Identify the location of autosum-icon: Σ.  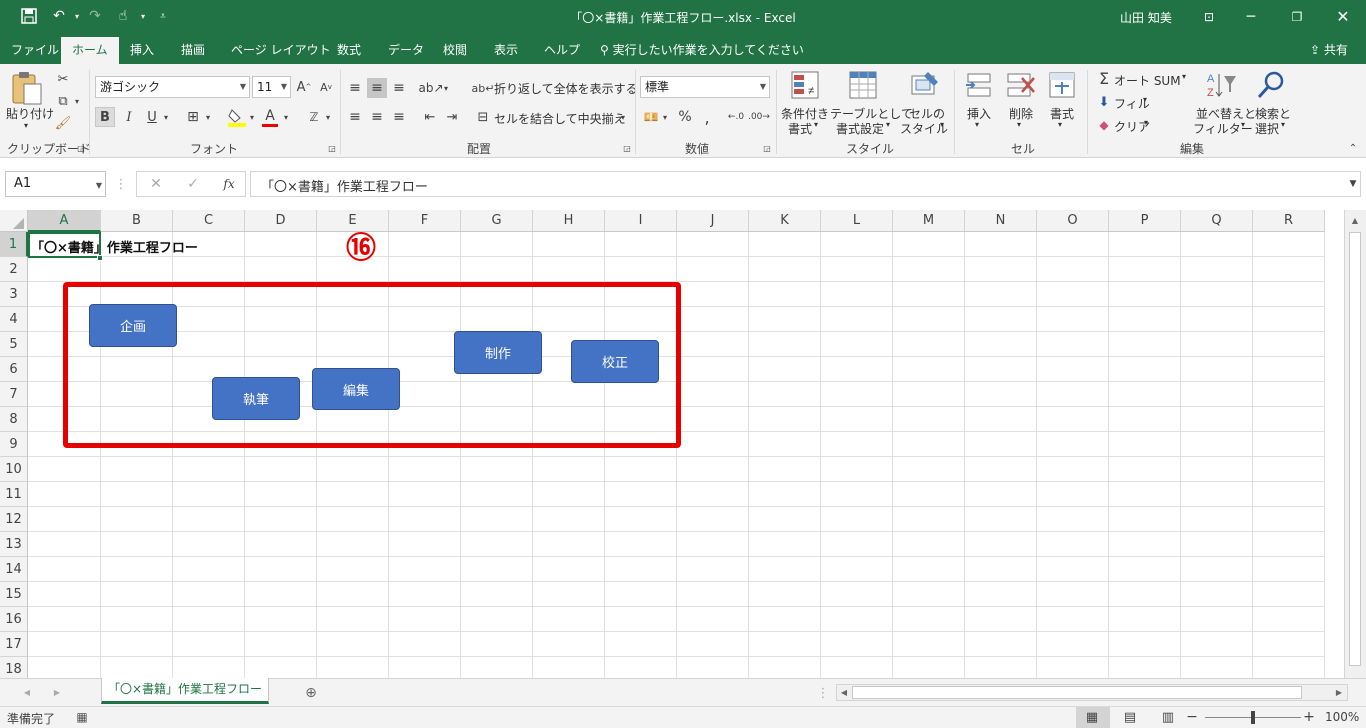
(1104, 78).